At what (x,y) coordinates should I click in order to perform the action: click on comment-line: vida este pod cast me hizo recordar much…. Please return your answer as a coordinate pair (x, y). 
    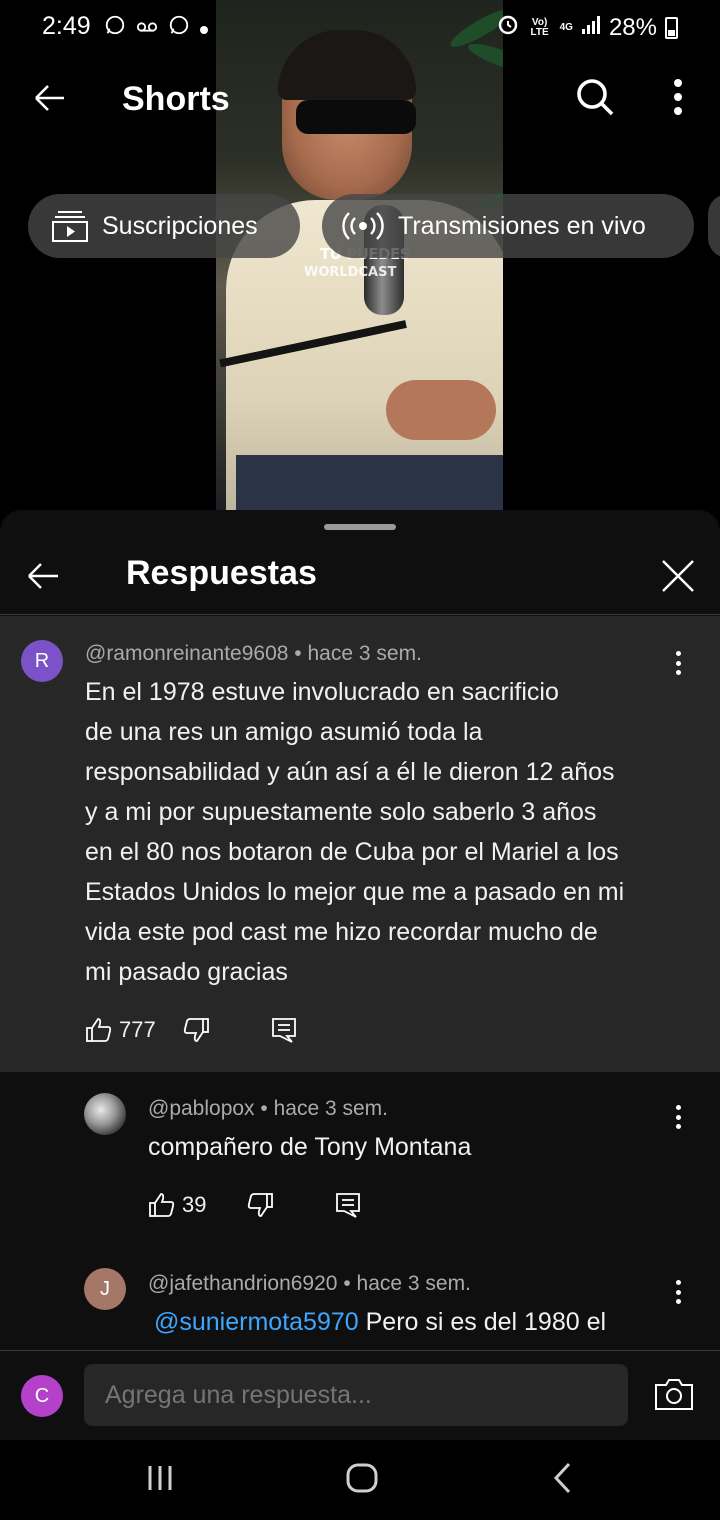
    Looking at the image, I should click on (341, 932).